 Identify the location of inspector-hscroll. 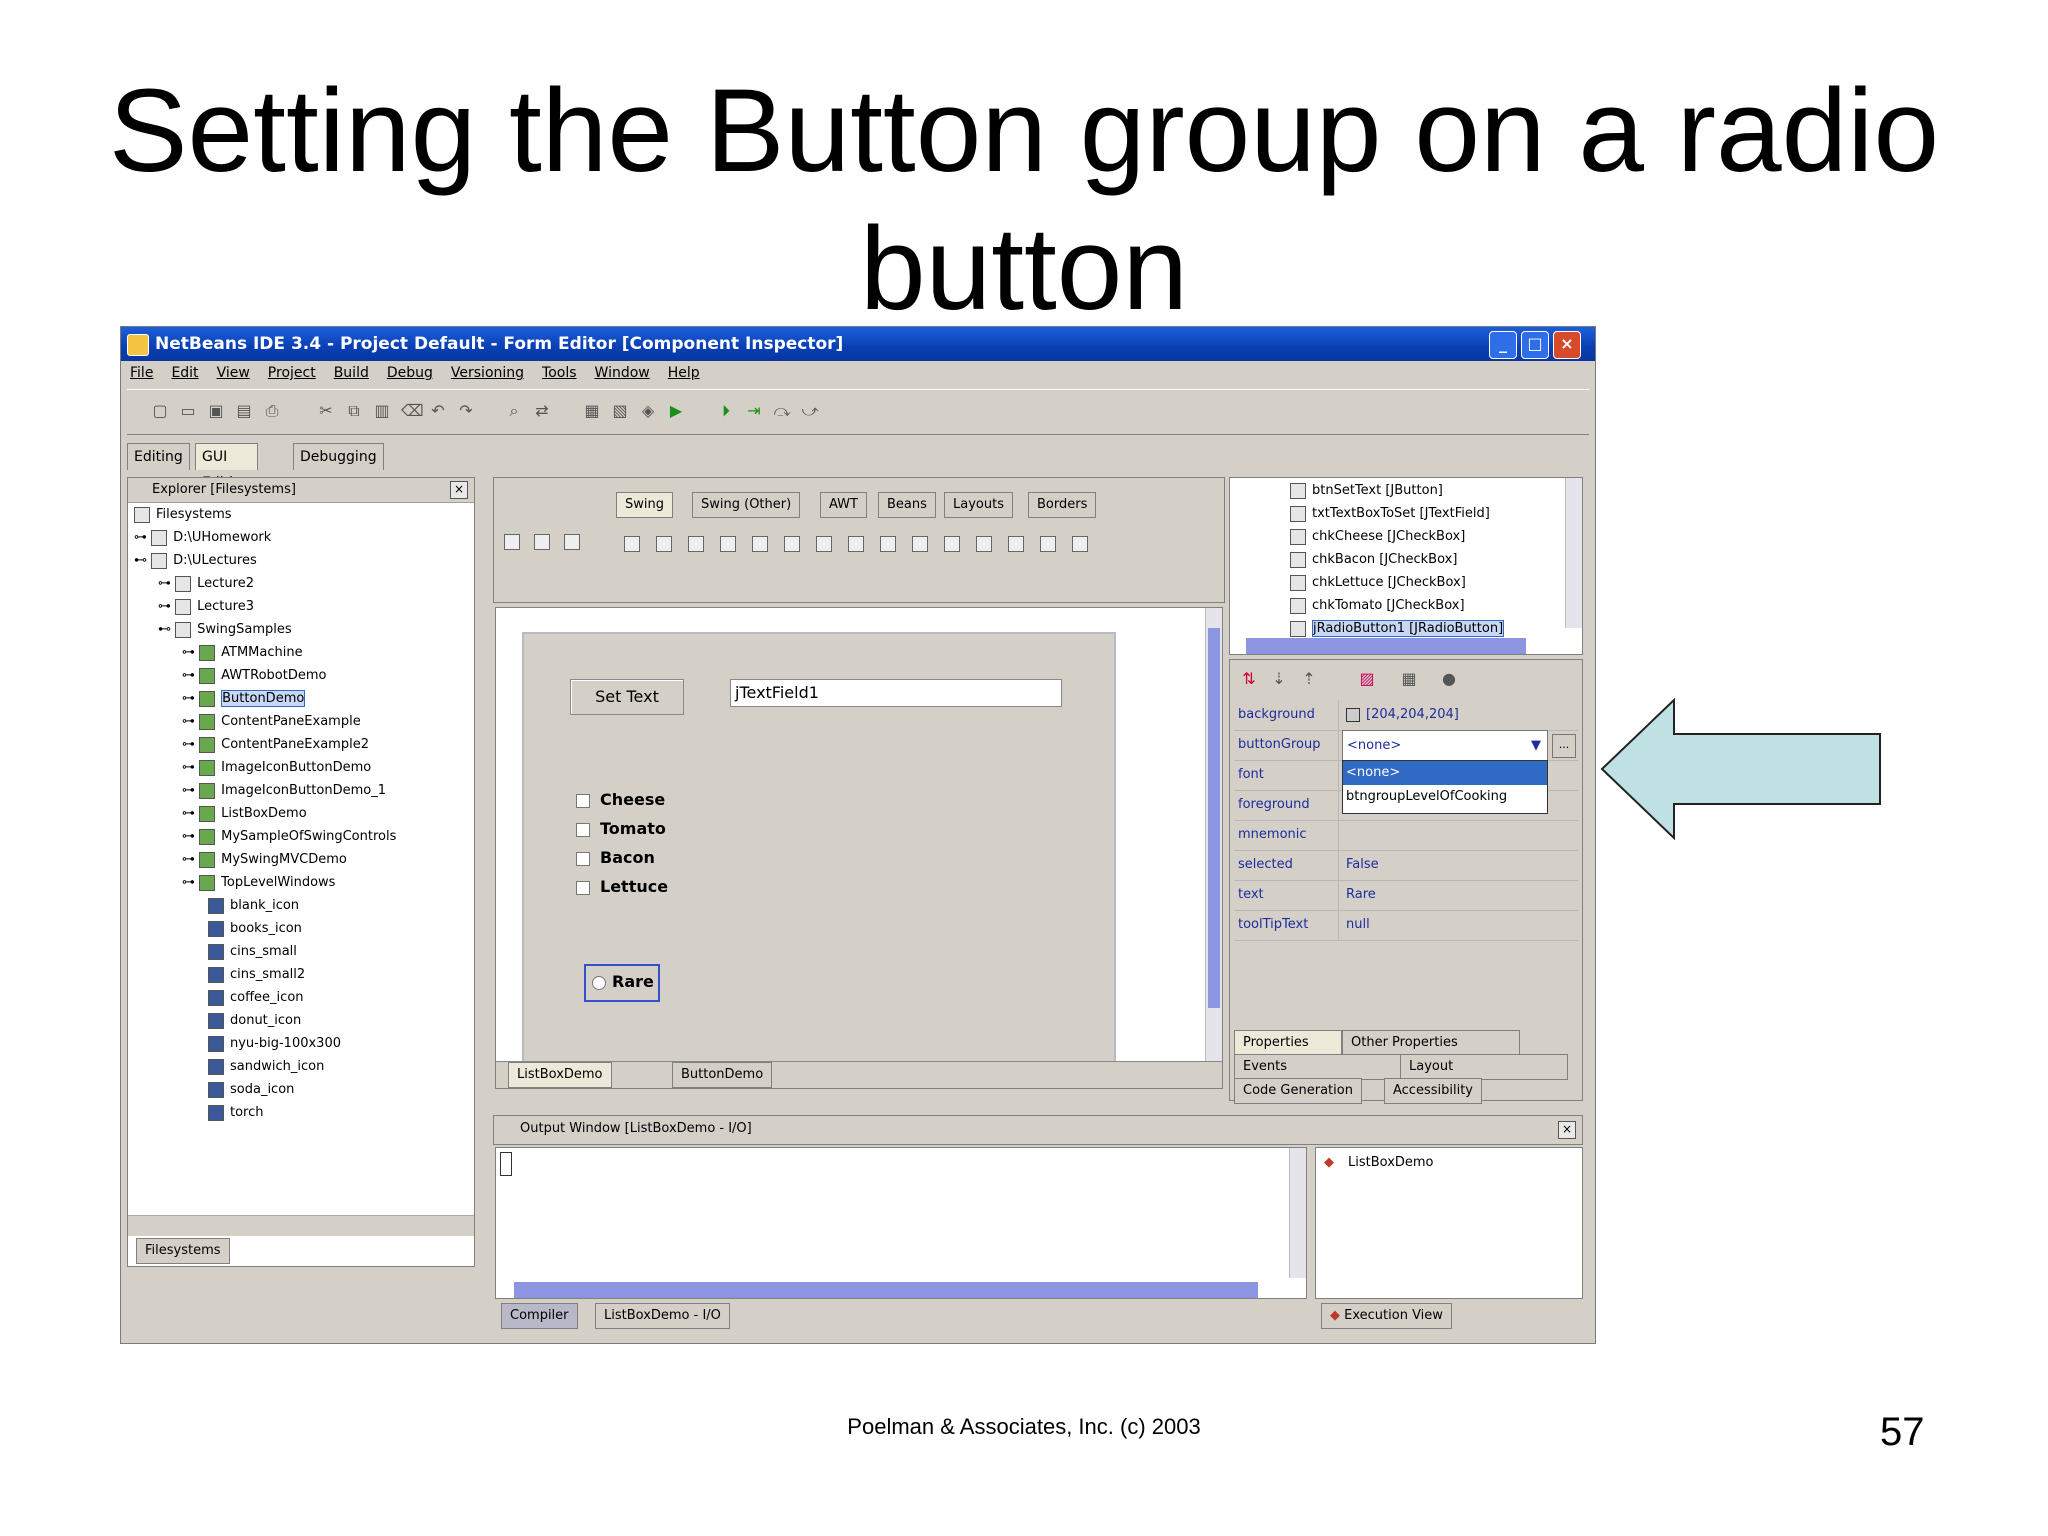
(1386, 646).